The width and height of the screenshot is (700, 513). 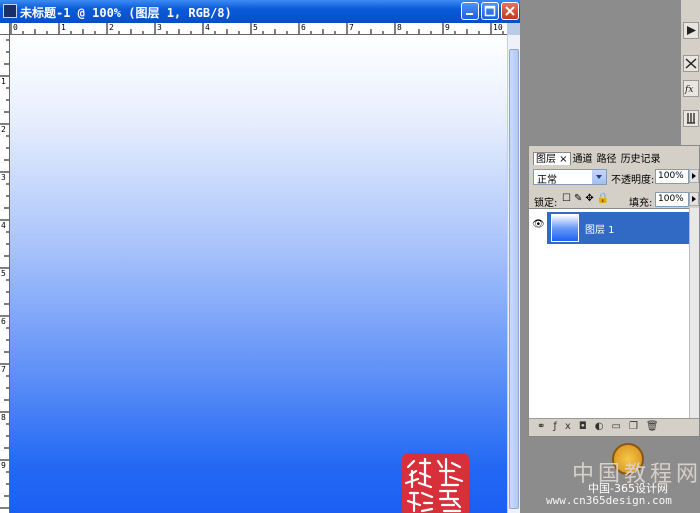 I want to click on fx-icon: ƒx, so click(x=565, y=426).